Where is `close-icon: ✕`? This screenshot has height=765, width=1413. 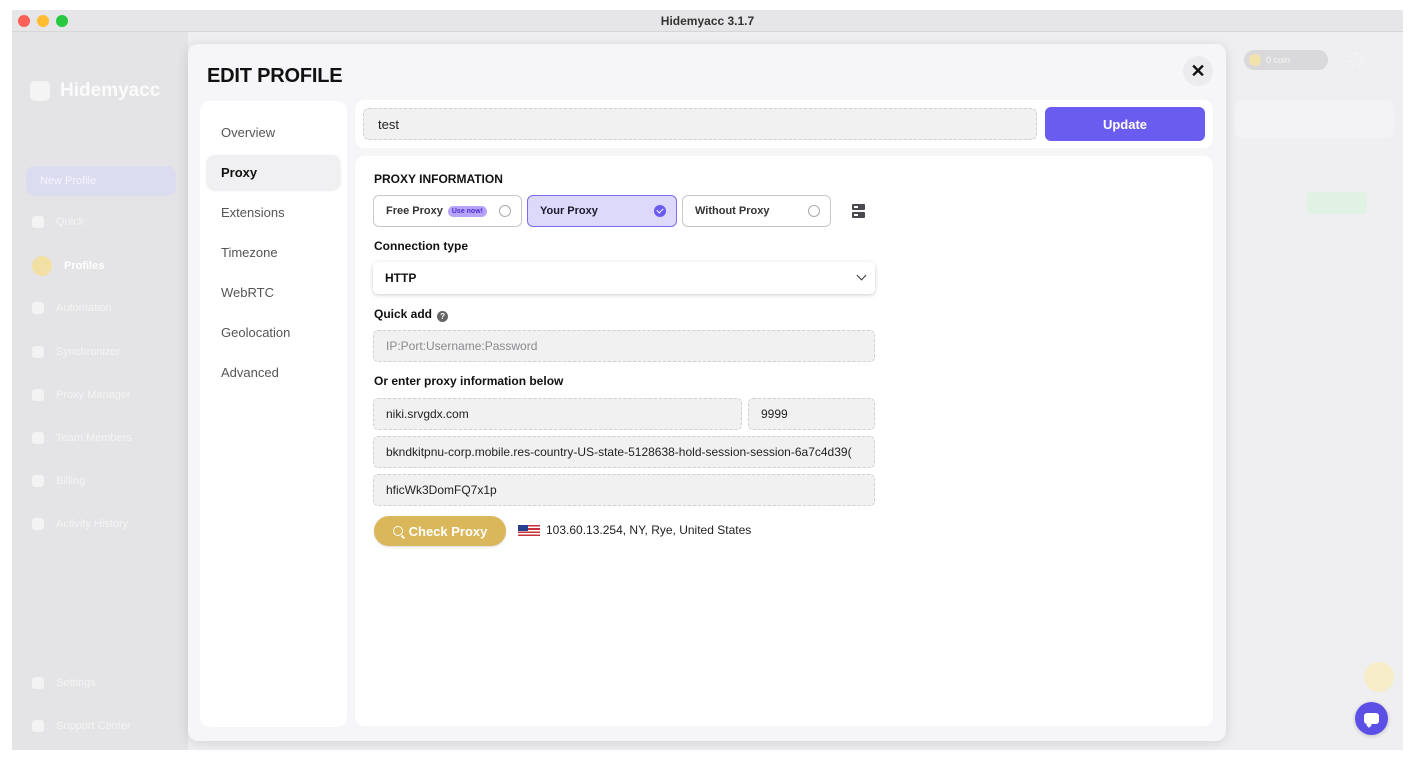 close-icon: ✕ is located at coordinates (1198, 70).